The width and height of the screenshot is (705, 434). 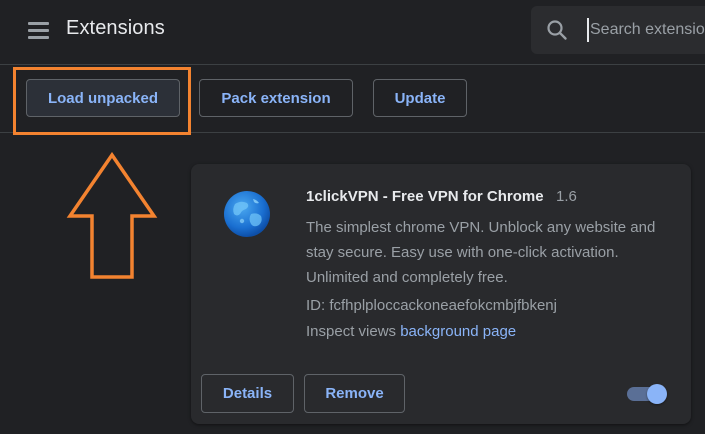 What do you see at coordinates (352, 32) in the screenshot?
I see `header-bar: Extensions` at bounding box center [352, 32].